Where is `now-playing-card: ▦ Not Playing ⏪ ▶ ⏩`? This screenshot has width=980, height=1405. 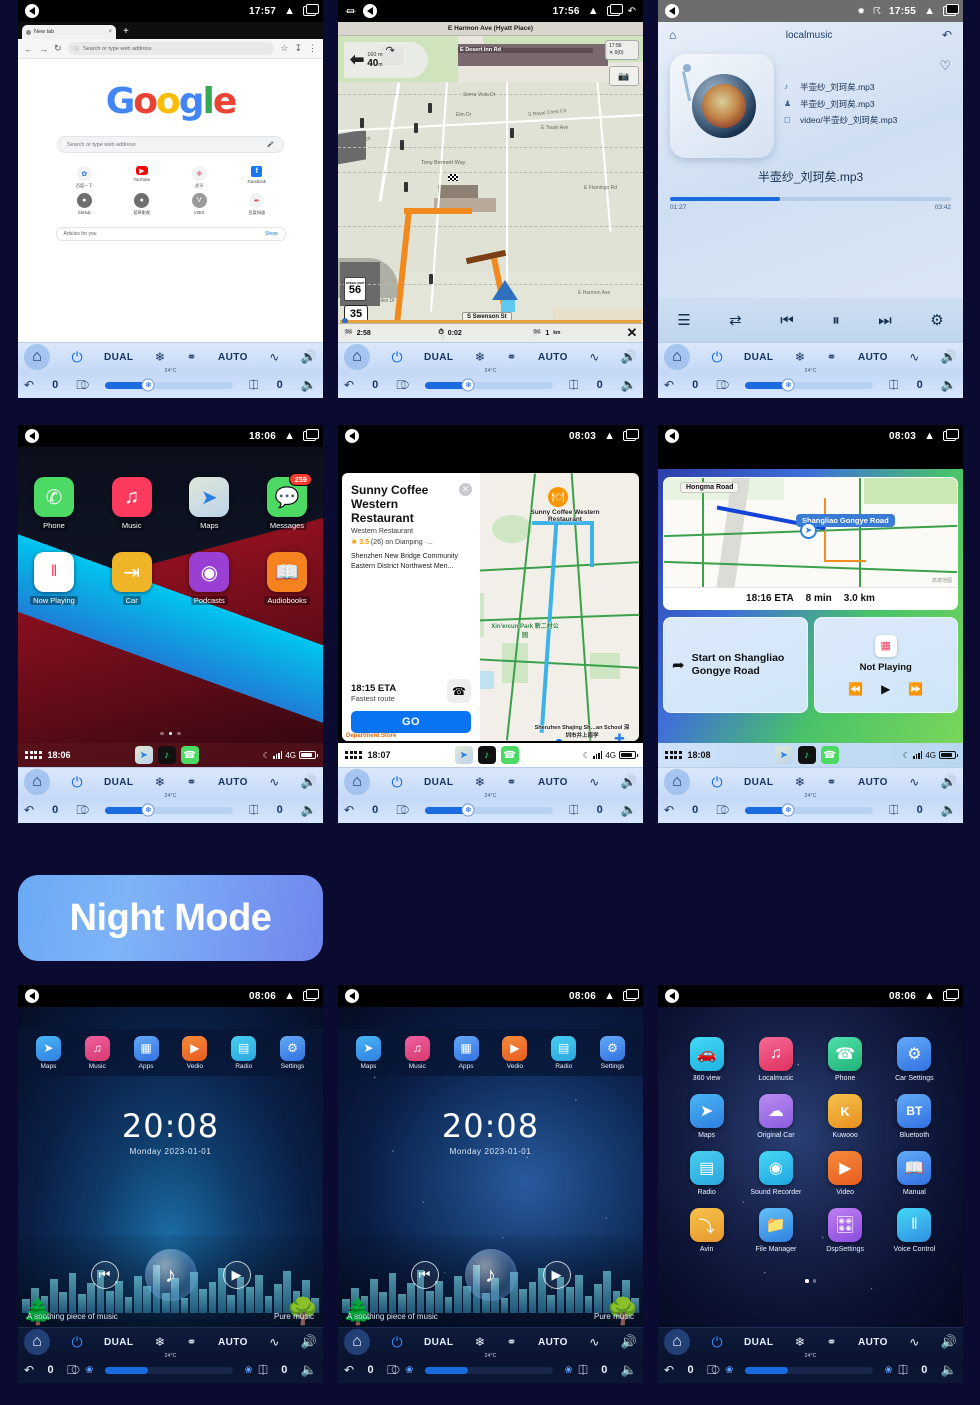
now-playing-card: ▦ Not Playing ⏪ ▶ ⏩ is located at coordinates (885, 665).